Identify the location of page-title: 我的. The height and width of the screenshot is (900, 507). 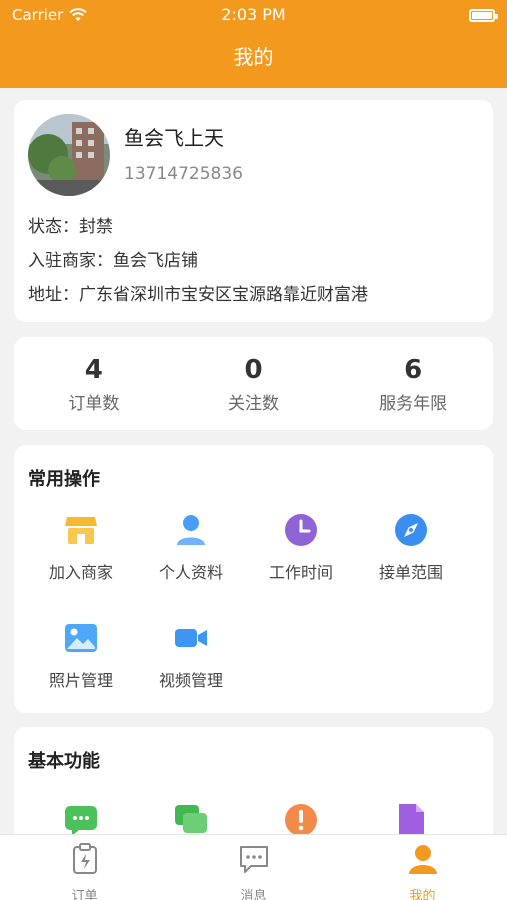
(253, 57).